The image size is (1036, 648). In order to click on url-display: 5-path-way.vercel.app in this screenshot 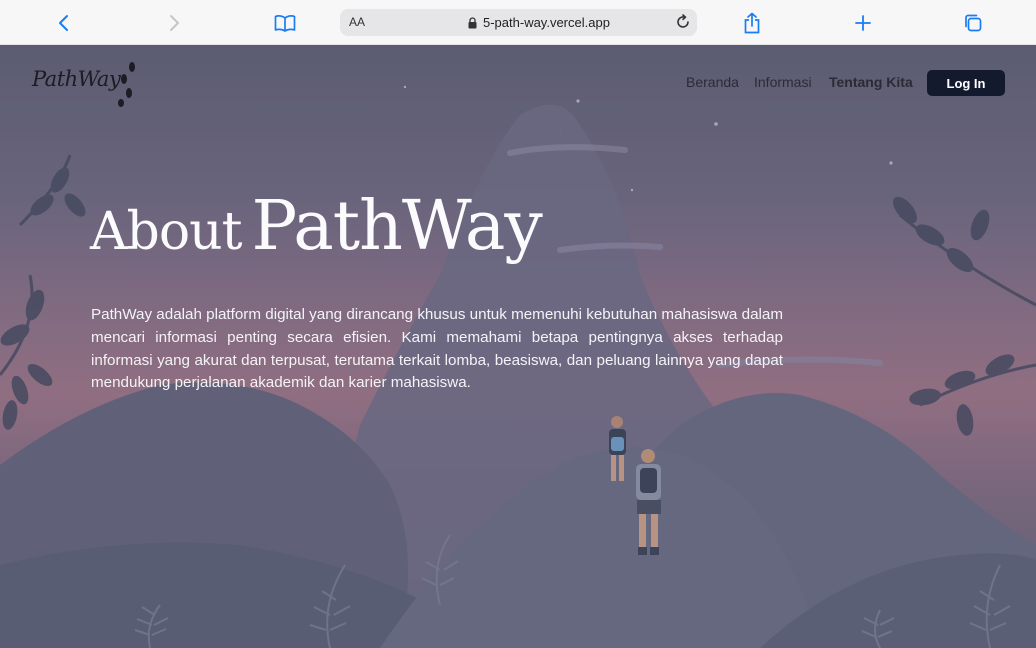, I will do `click(539, 22)`.